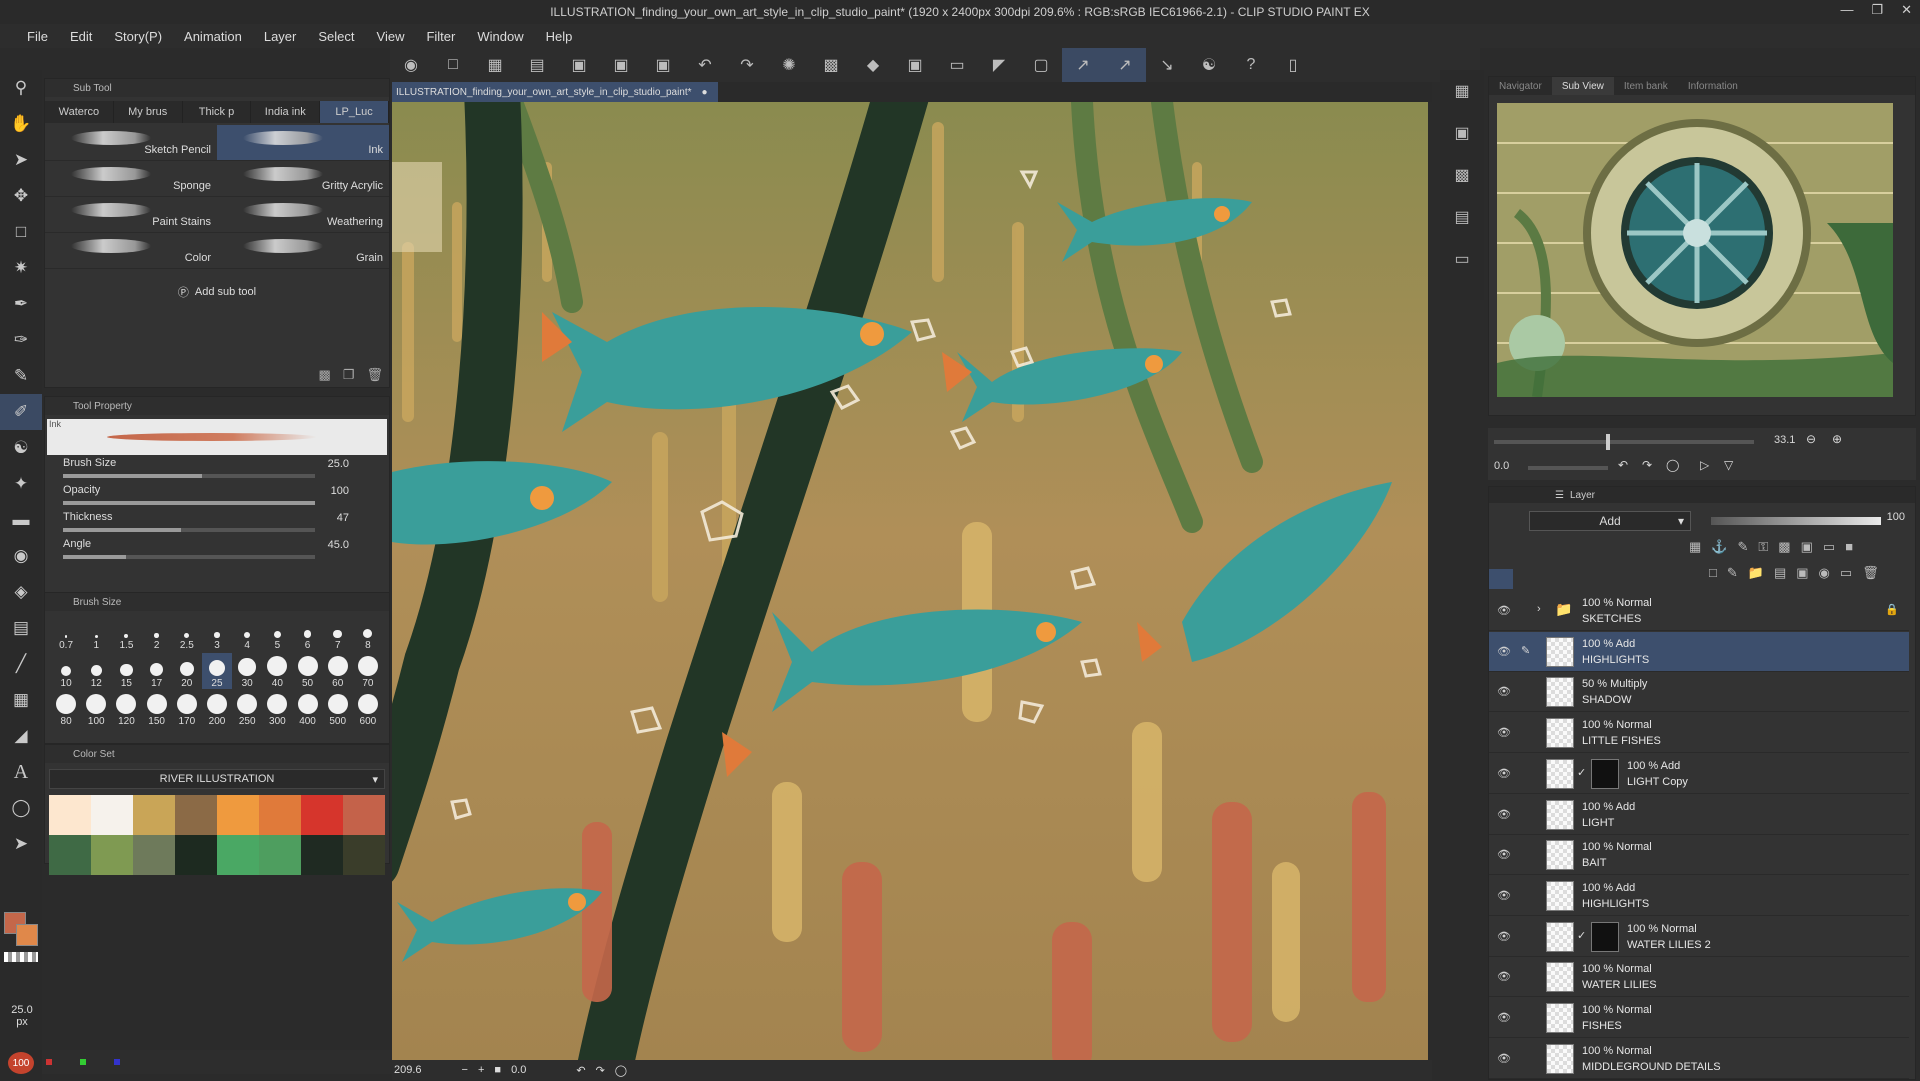 This screenshot has width=1920, height=1081. Describe the element at coordinates (303, 179) in the screenshot. I see `subtool-brush: Gritty Acrylic` at that location.